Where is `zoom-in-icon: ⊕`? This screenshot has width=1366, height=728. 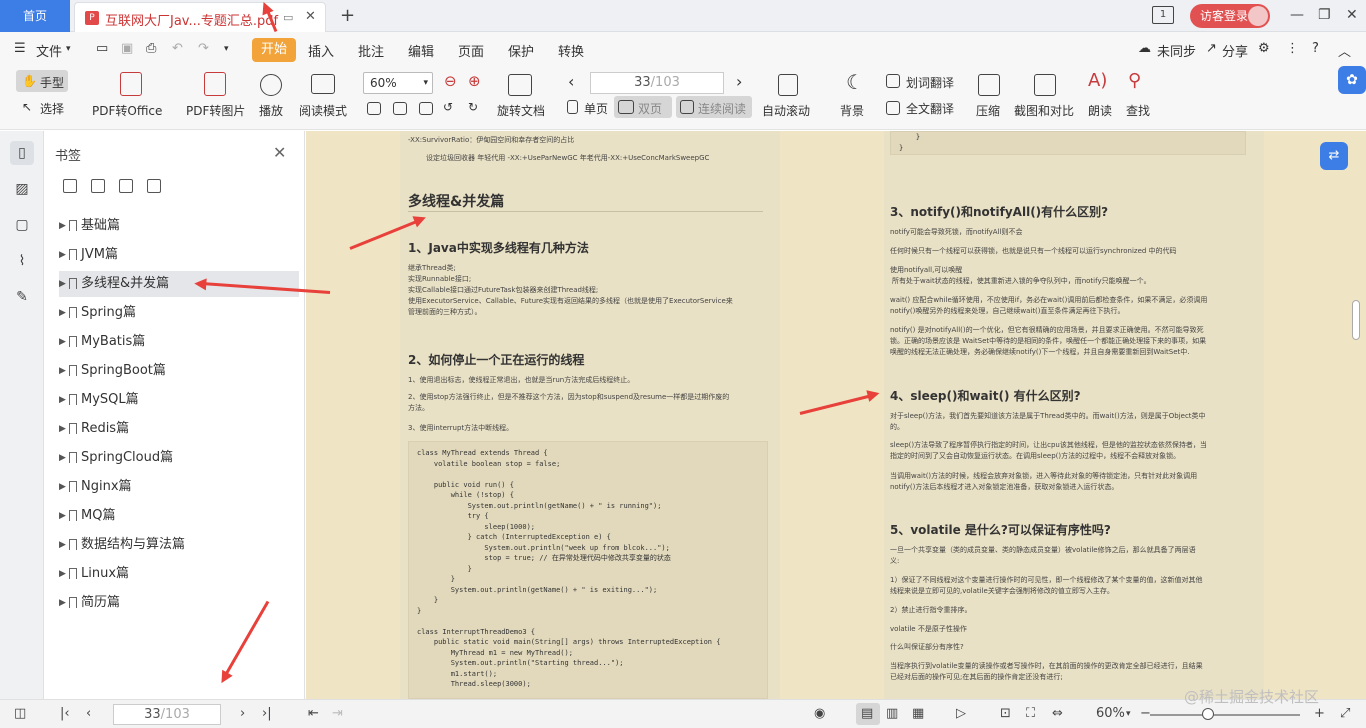 zoom-in-icon: ⊕ is located at coordinates (474, 81).